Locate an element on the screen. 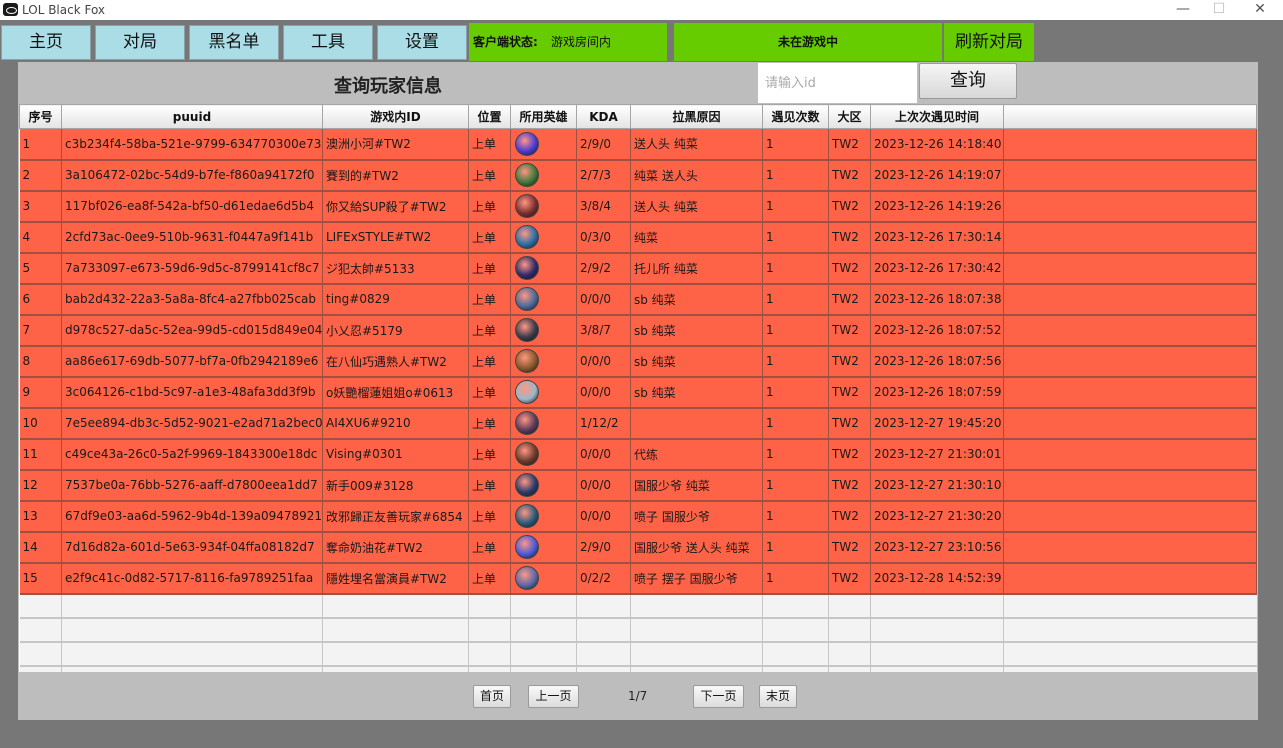 The image size is (1283, 748). first-page-button: 首页 is located at coordinates (492, 696).